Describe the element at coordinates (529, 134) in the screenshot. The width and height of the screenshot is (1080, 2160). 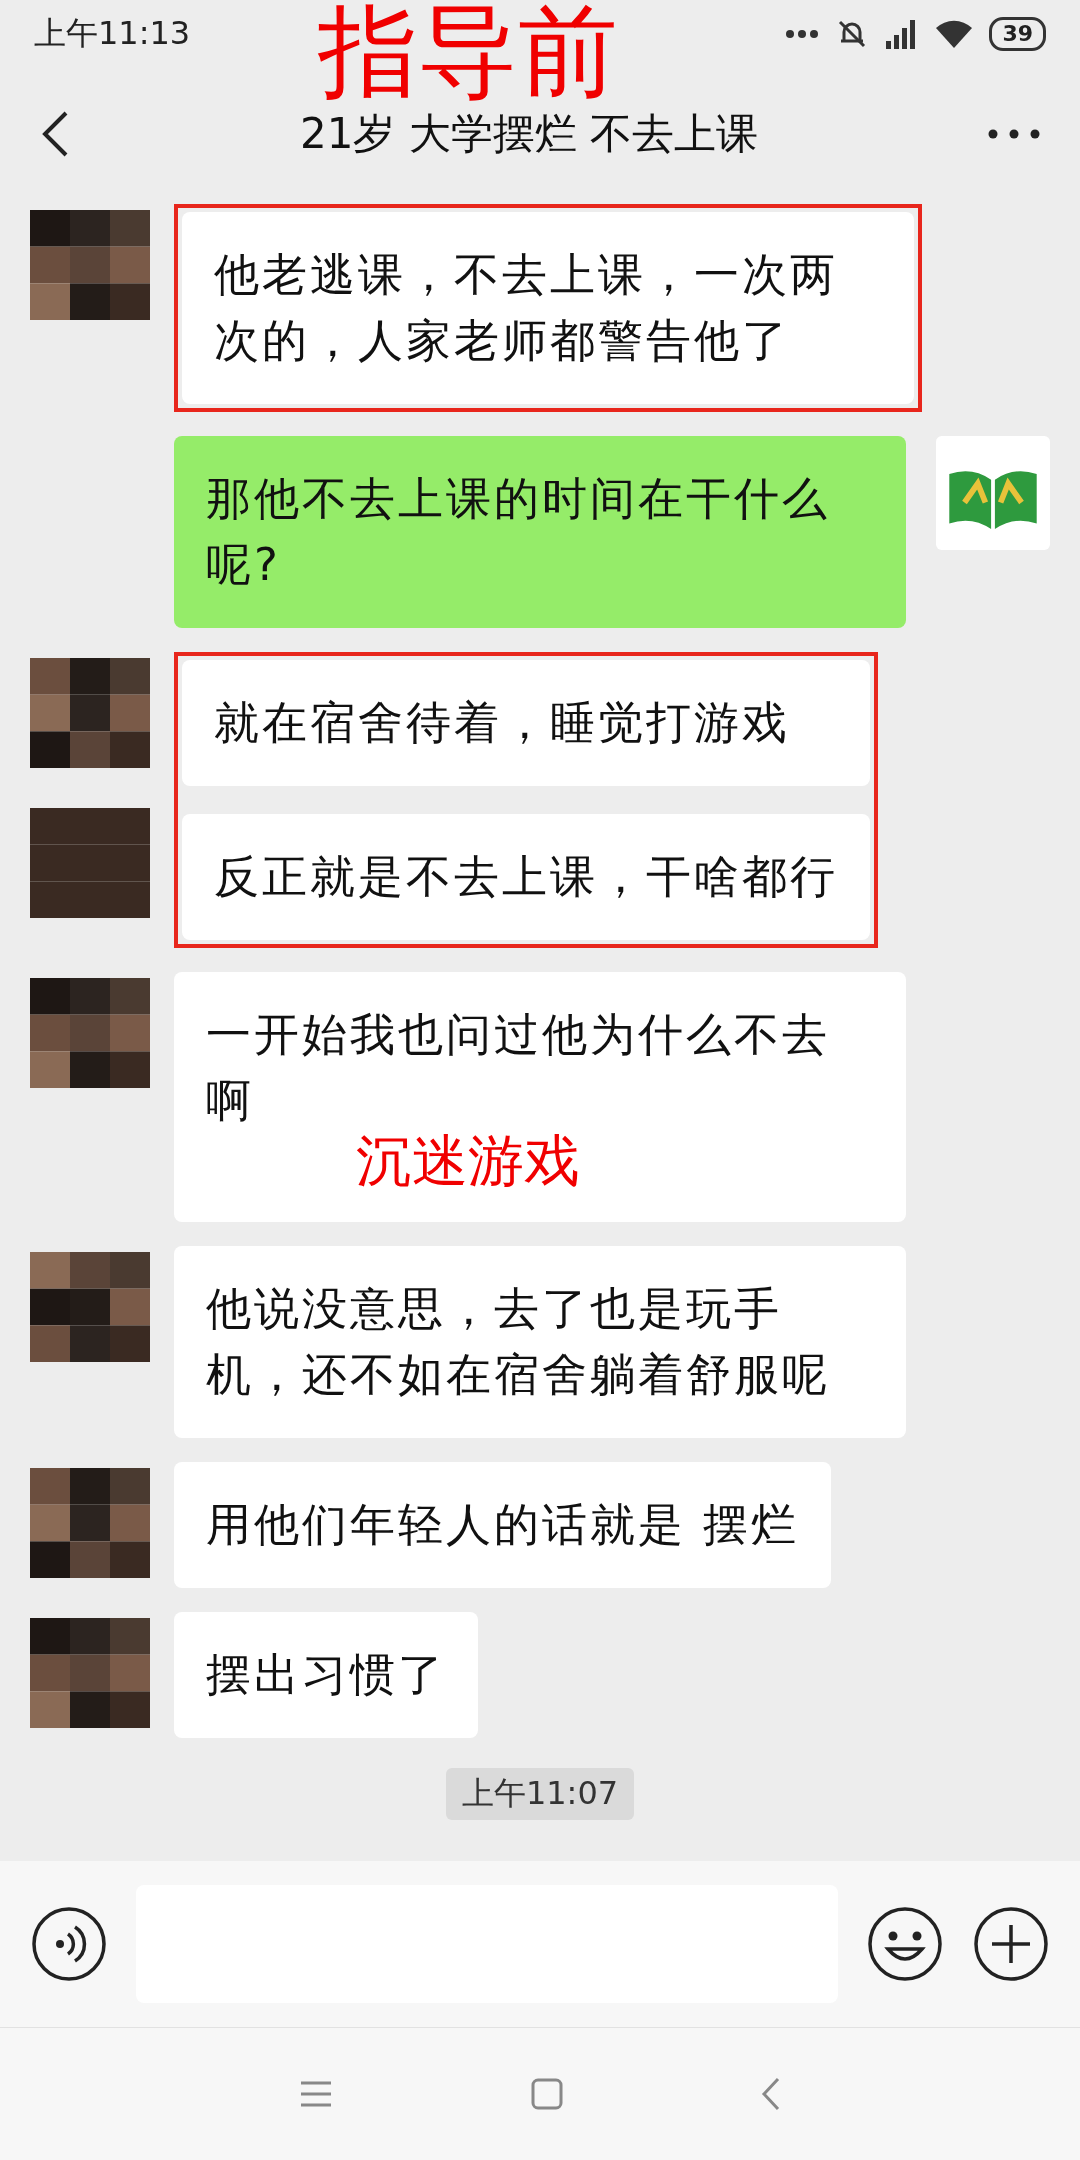
I see `chat-title: 21岁 大学摆烂 不去上课` at that location.